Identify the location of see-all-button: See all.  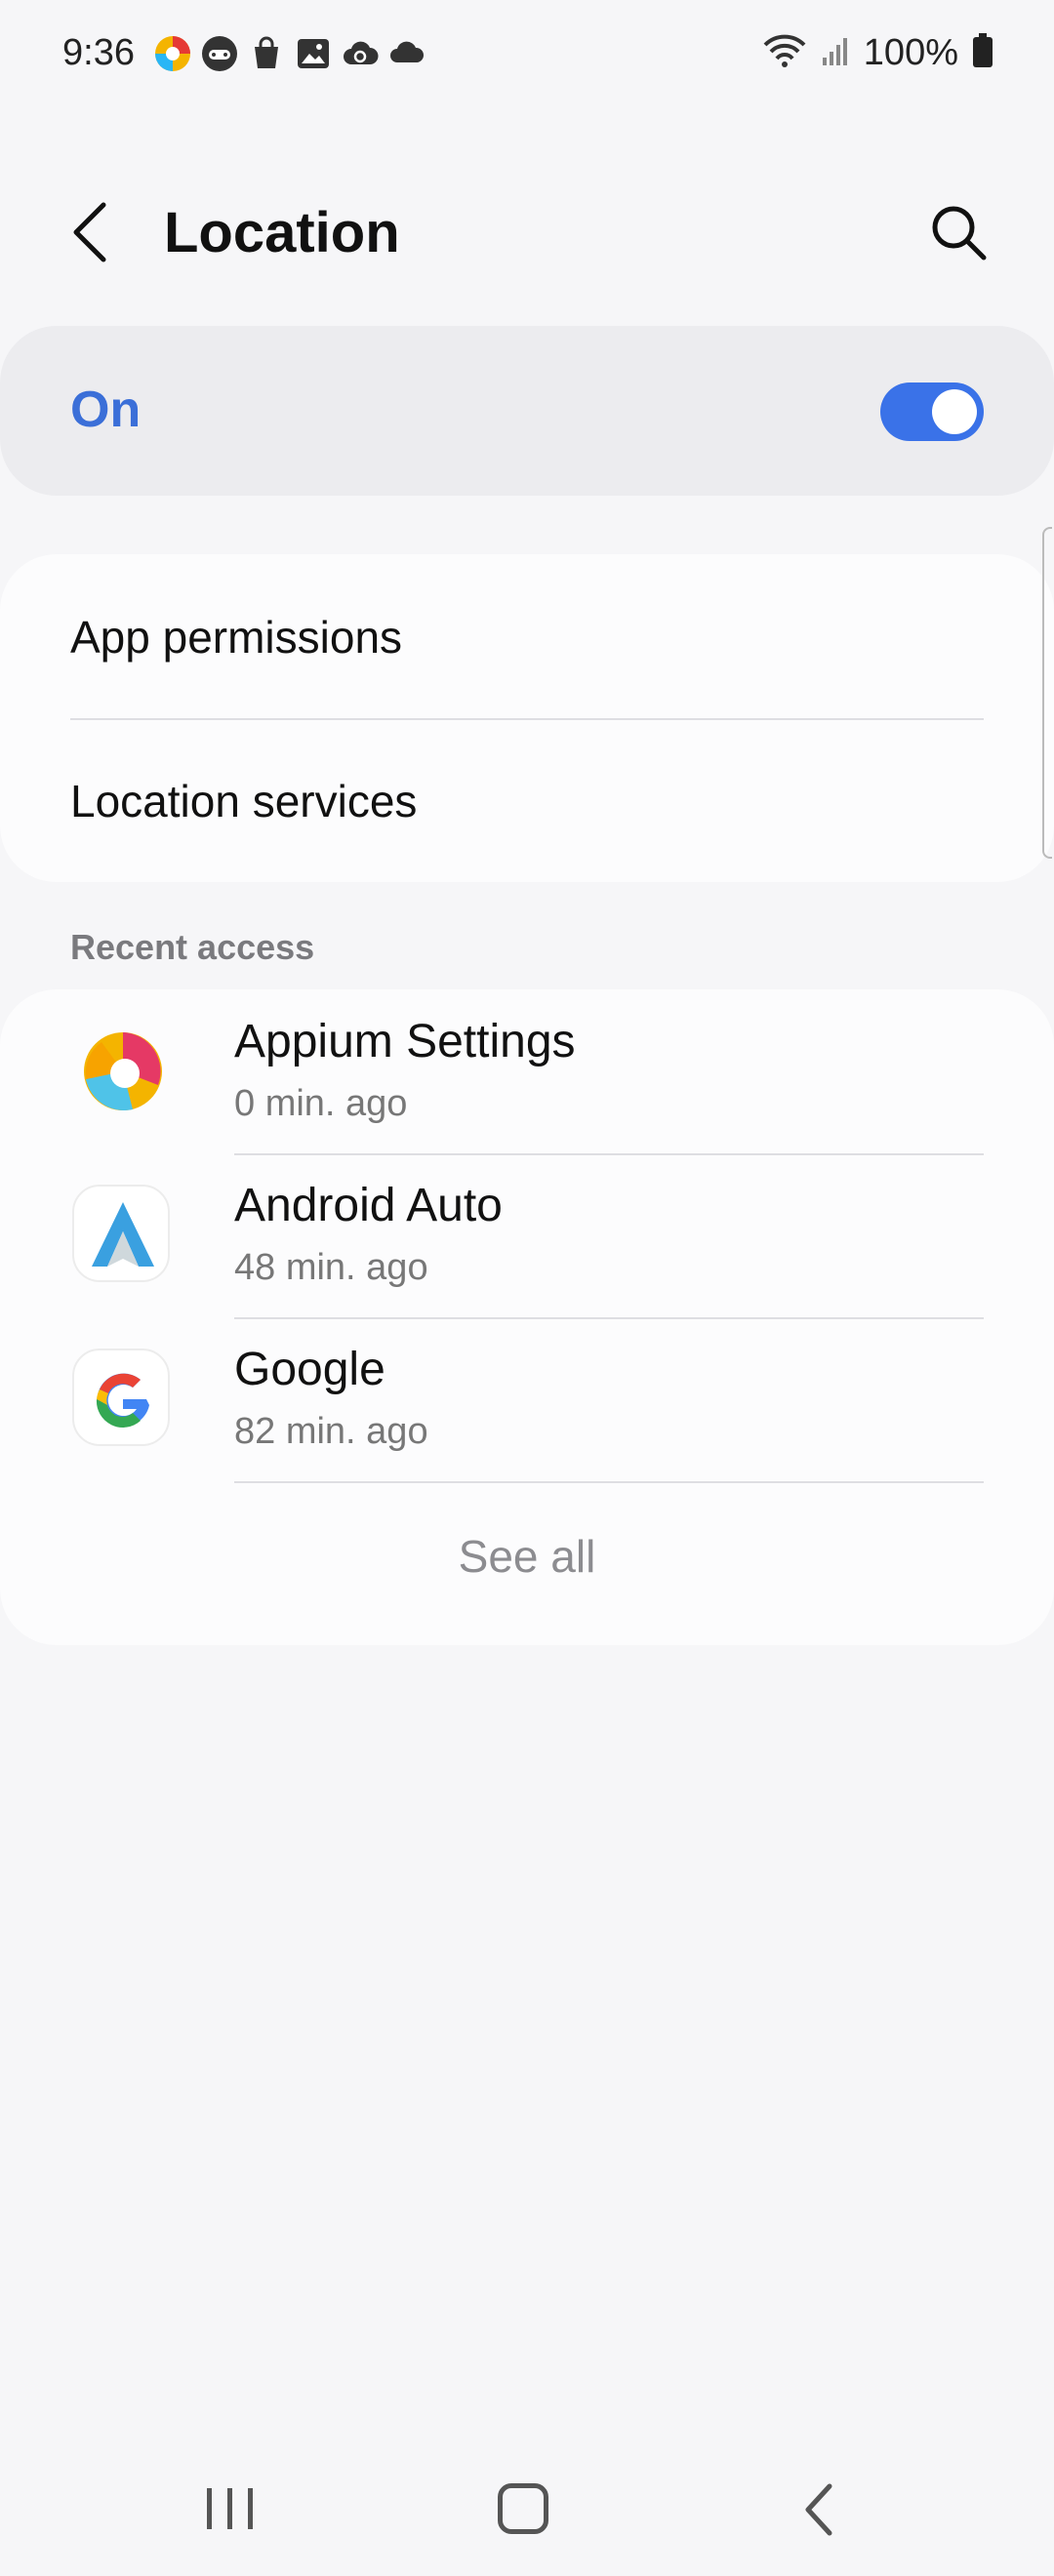
(527, 1556).